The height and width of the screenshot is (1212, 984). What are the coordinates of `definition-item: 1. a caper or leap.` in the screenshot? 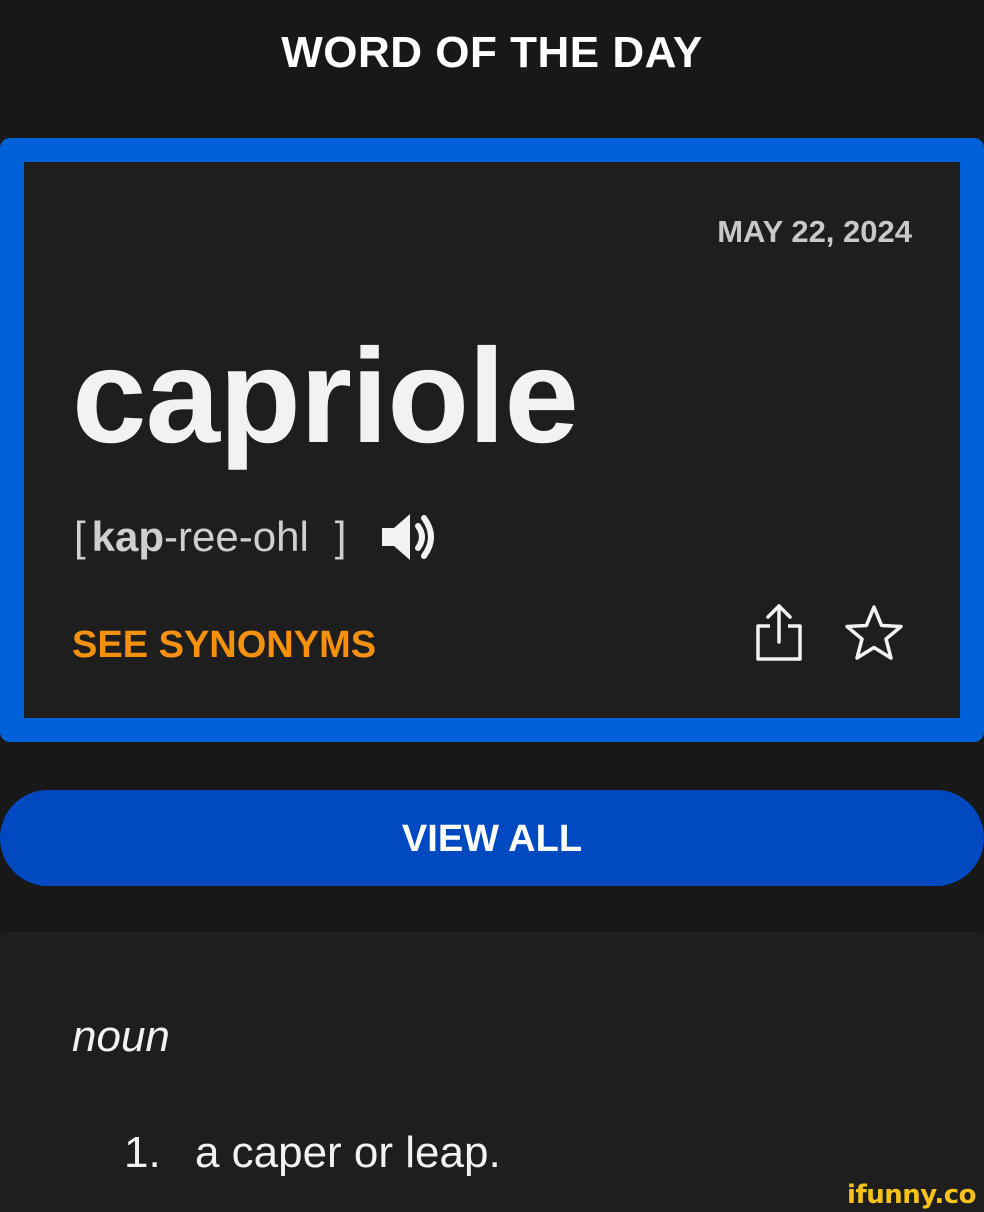 It's located at (312, 1153).